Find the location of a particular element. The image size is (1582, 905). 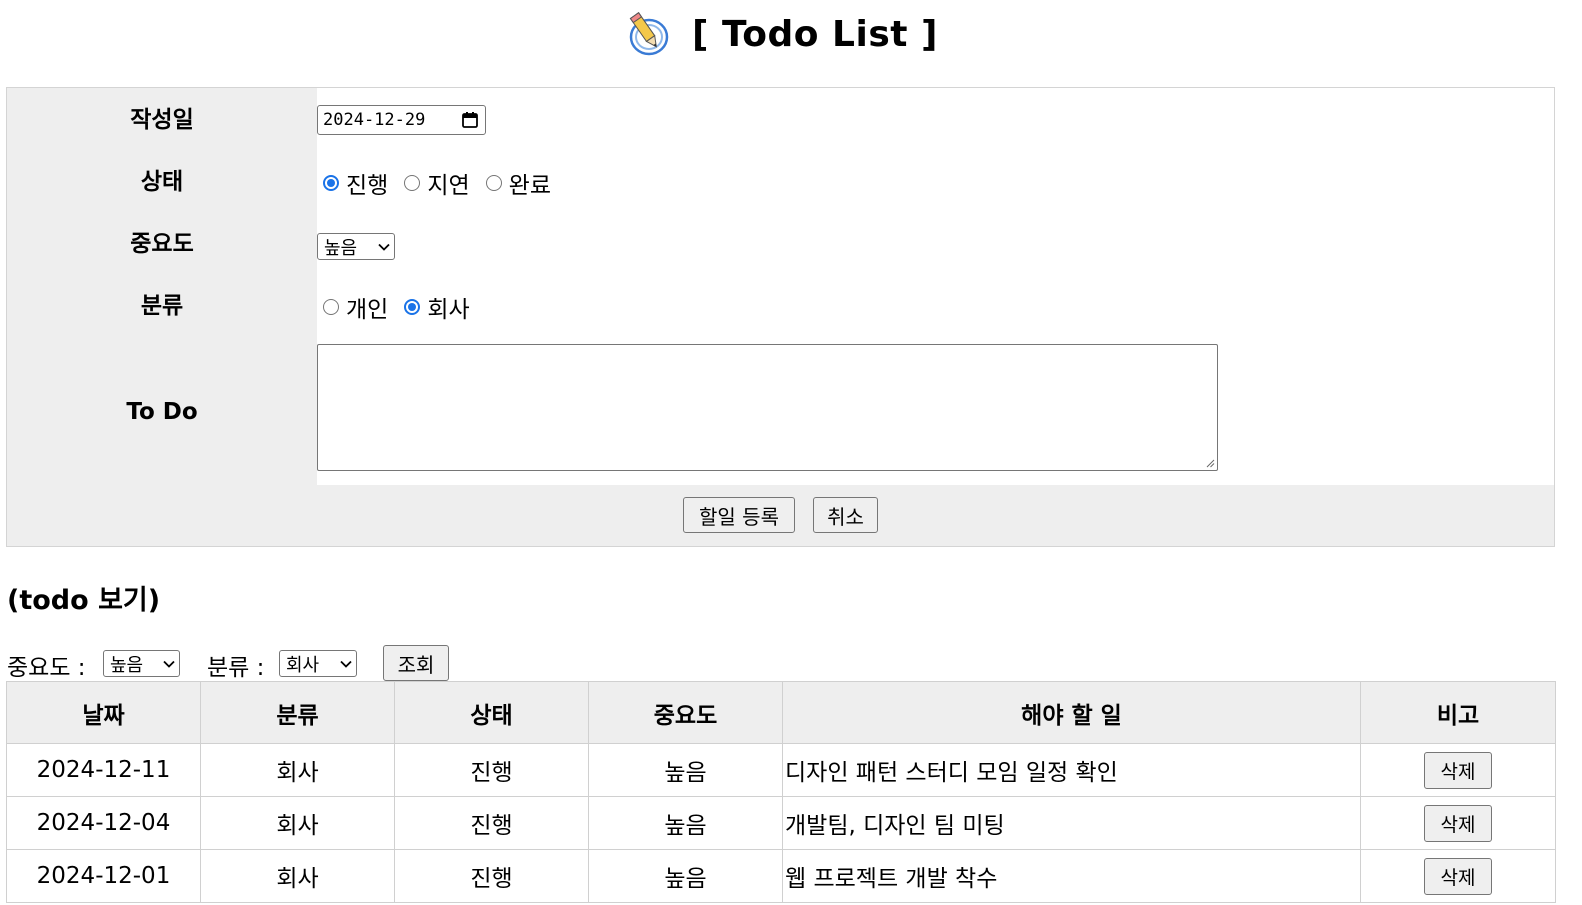

column-header-importance: 중요도 is located at coordinates (685, 712).